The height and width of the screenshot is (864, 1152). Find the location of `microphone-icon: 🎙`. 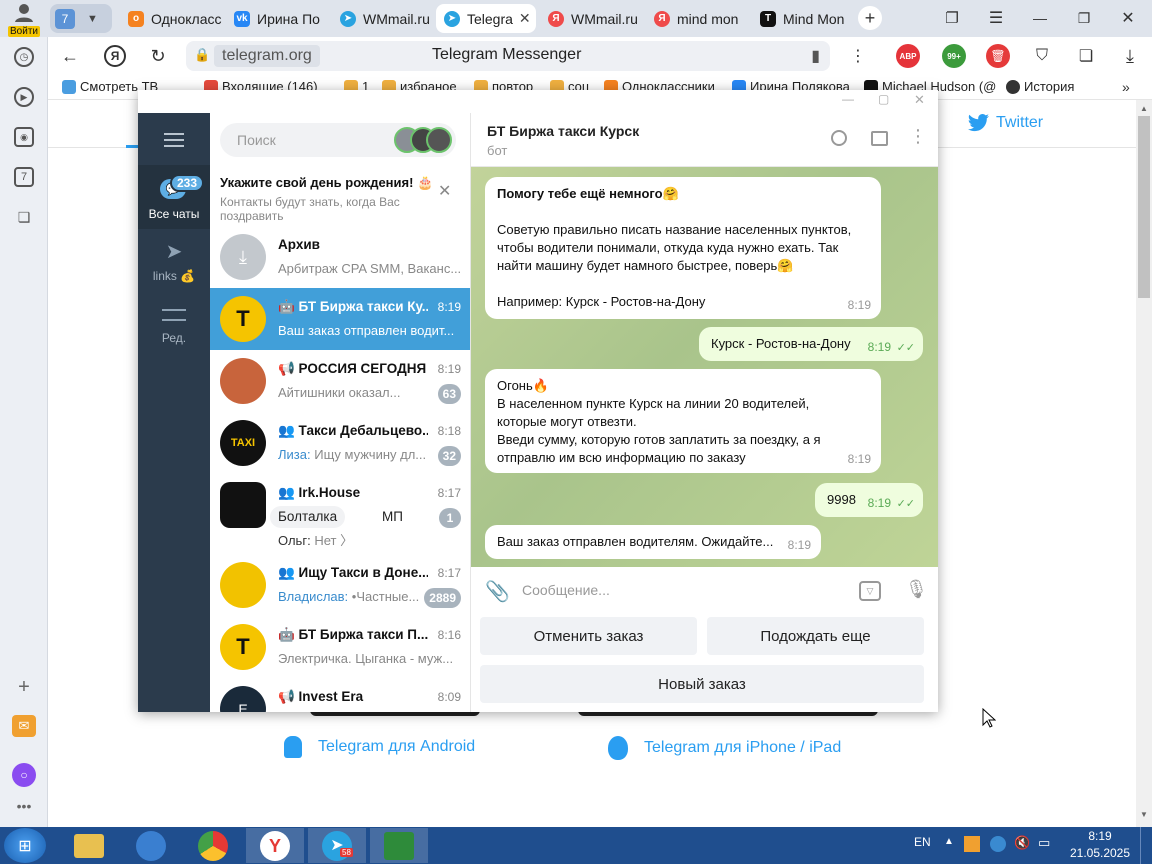

microphone-icon: 🎙 is located at coordinates (916, 589).